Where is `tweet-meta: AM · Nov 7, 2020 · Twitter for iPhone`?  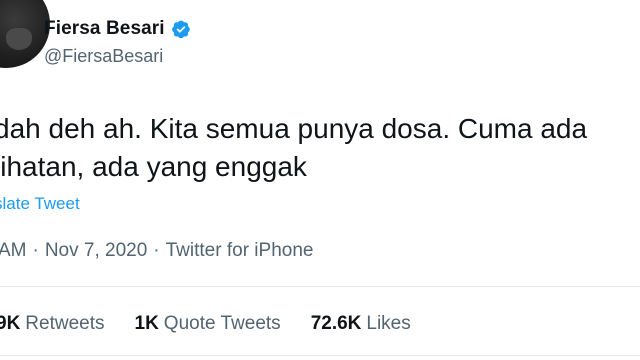 tweet-meta: AM · Nov 7, 2020 · Twitter for iPhone is located at coordinates (156, 251).